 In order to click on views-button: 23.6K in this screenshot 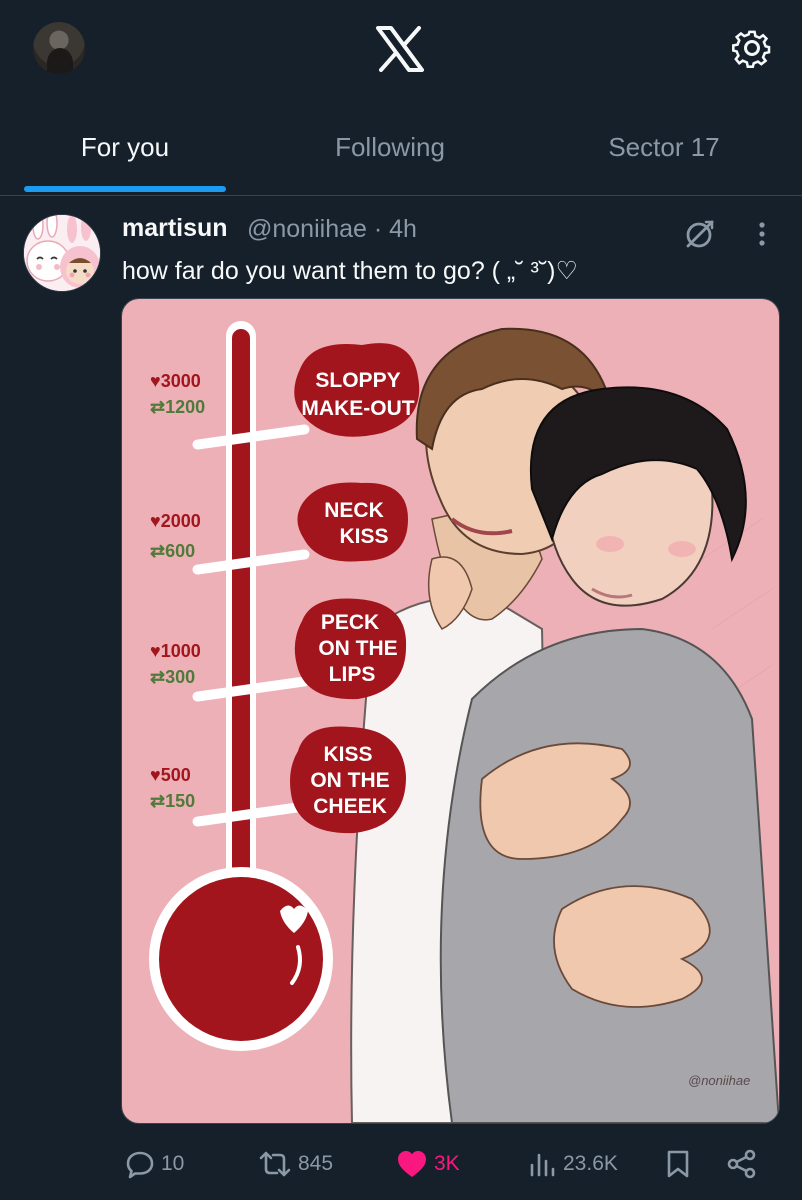, I will do `click(572, 1164)`.